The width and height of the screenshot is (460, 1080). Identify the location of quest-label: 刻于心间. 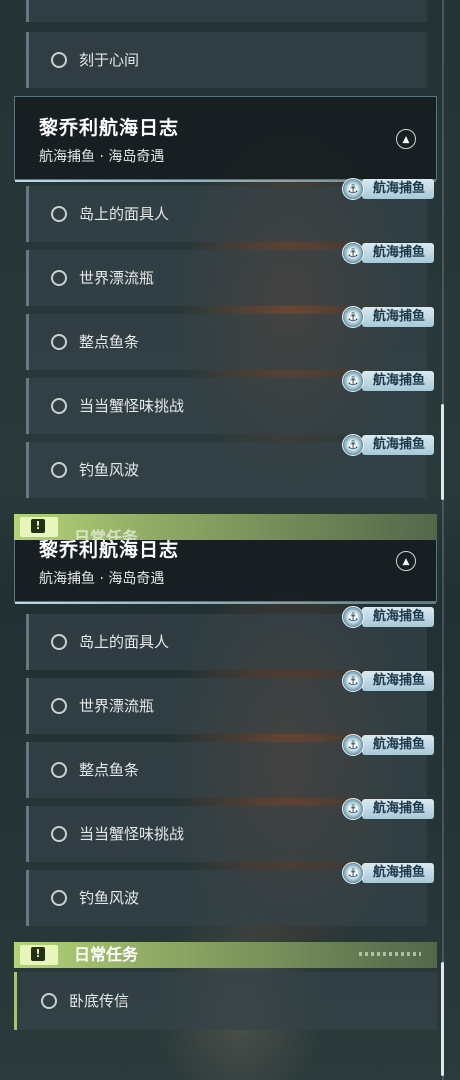
(109, 60).